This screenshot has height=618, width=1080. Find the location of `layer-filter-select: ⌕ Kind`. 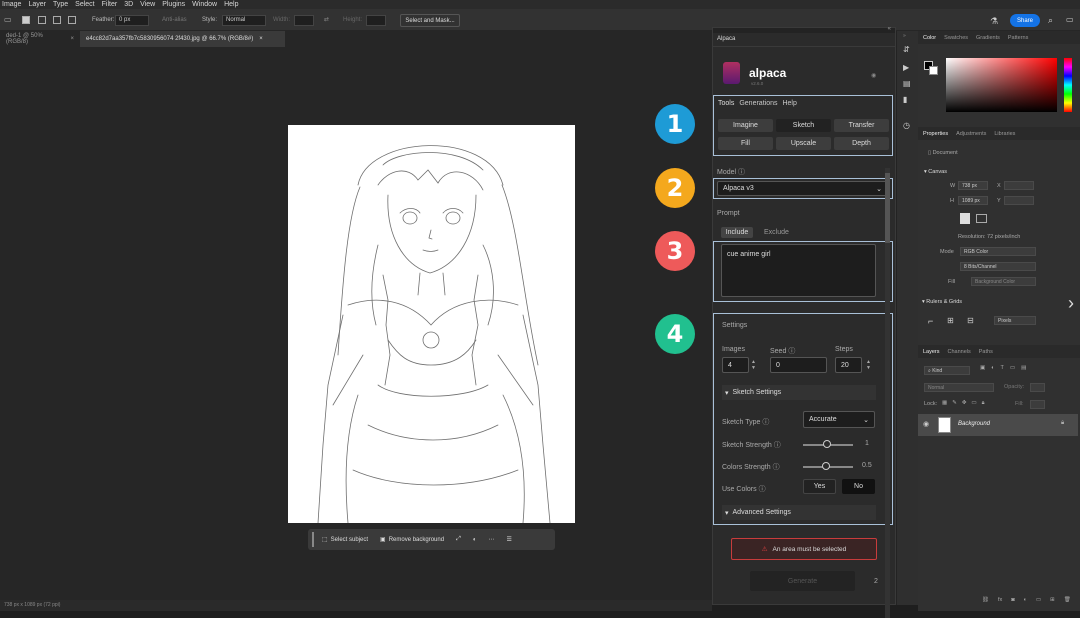

layer-filter-select: ⌕ Kind is located at coordinates (947, 370).